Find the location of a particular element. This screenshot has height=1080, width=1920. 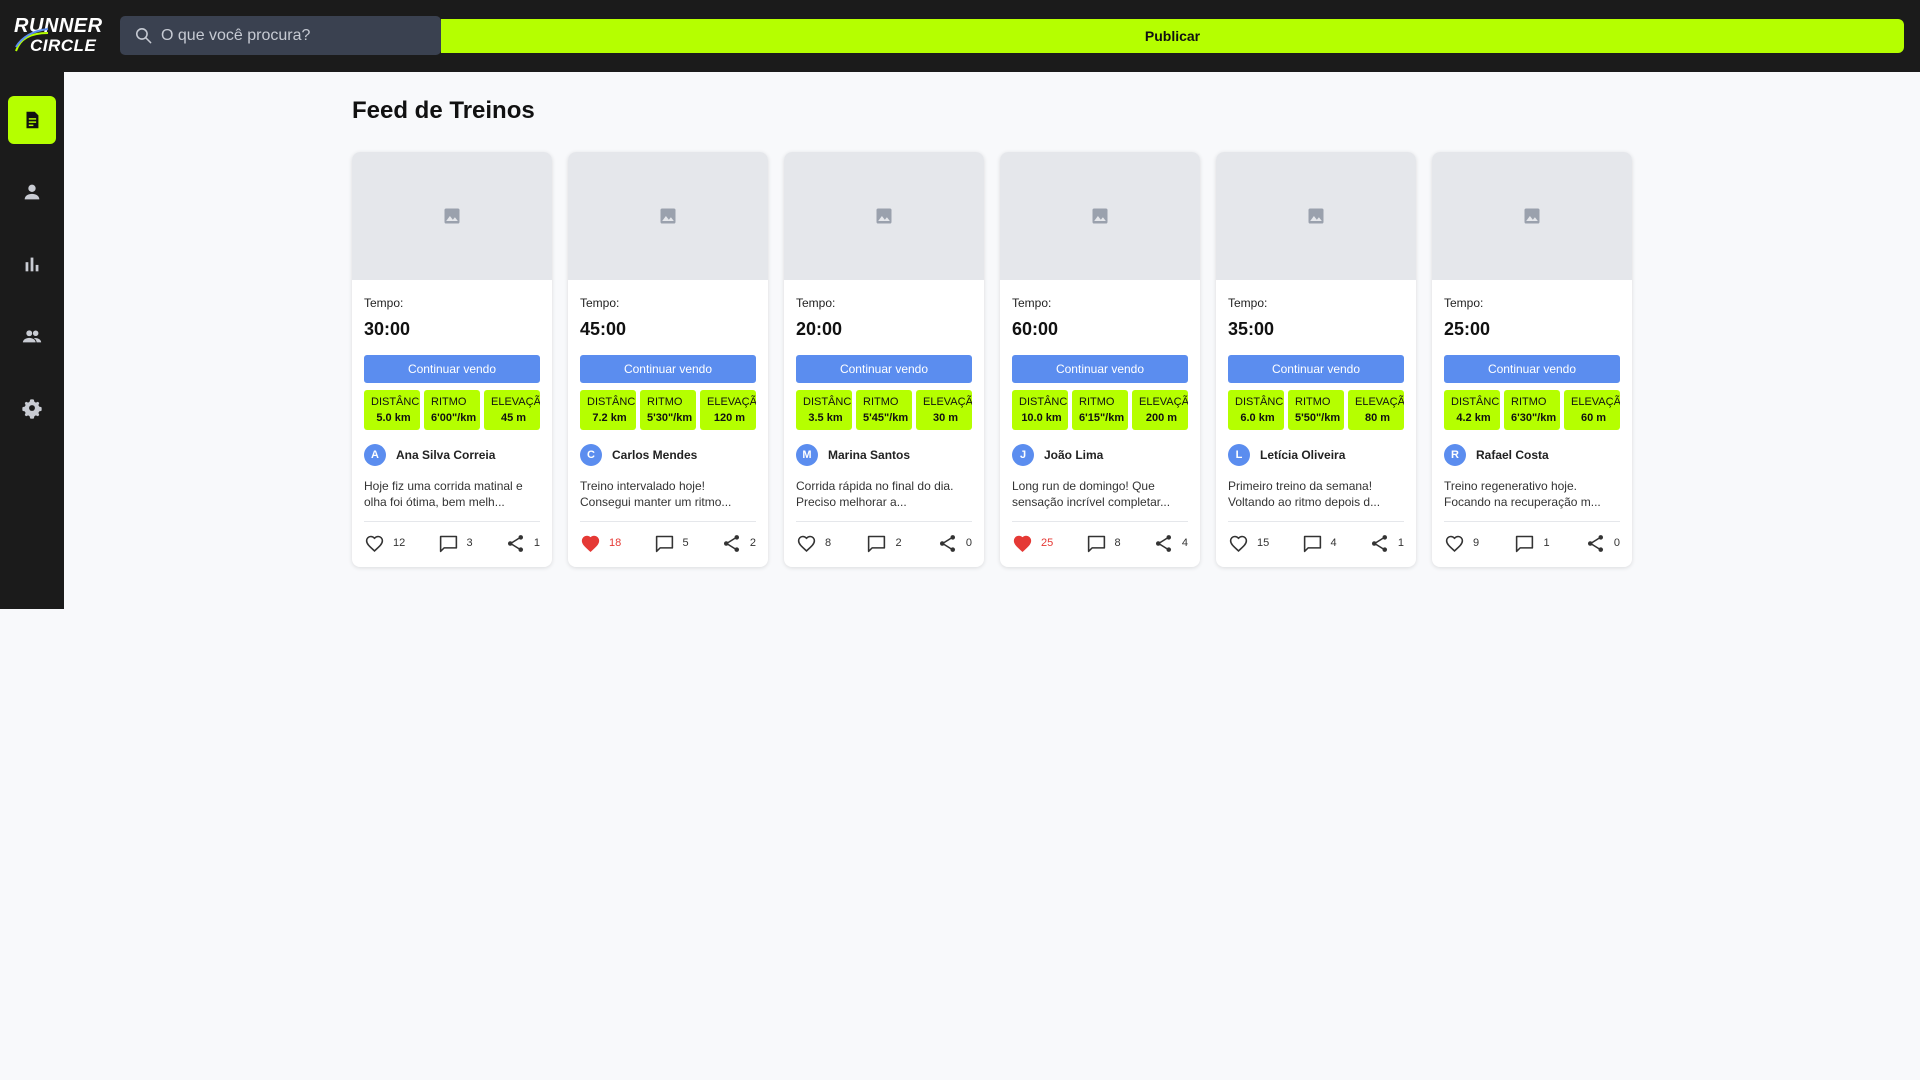

distance-value: 10.0 km is located at coordinates (1041, 418).